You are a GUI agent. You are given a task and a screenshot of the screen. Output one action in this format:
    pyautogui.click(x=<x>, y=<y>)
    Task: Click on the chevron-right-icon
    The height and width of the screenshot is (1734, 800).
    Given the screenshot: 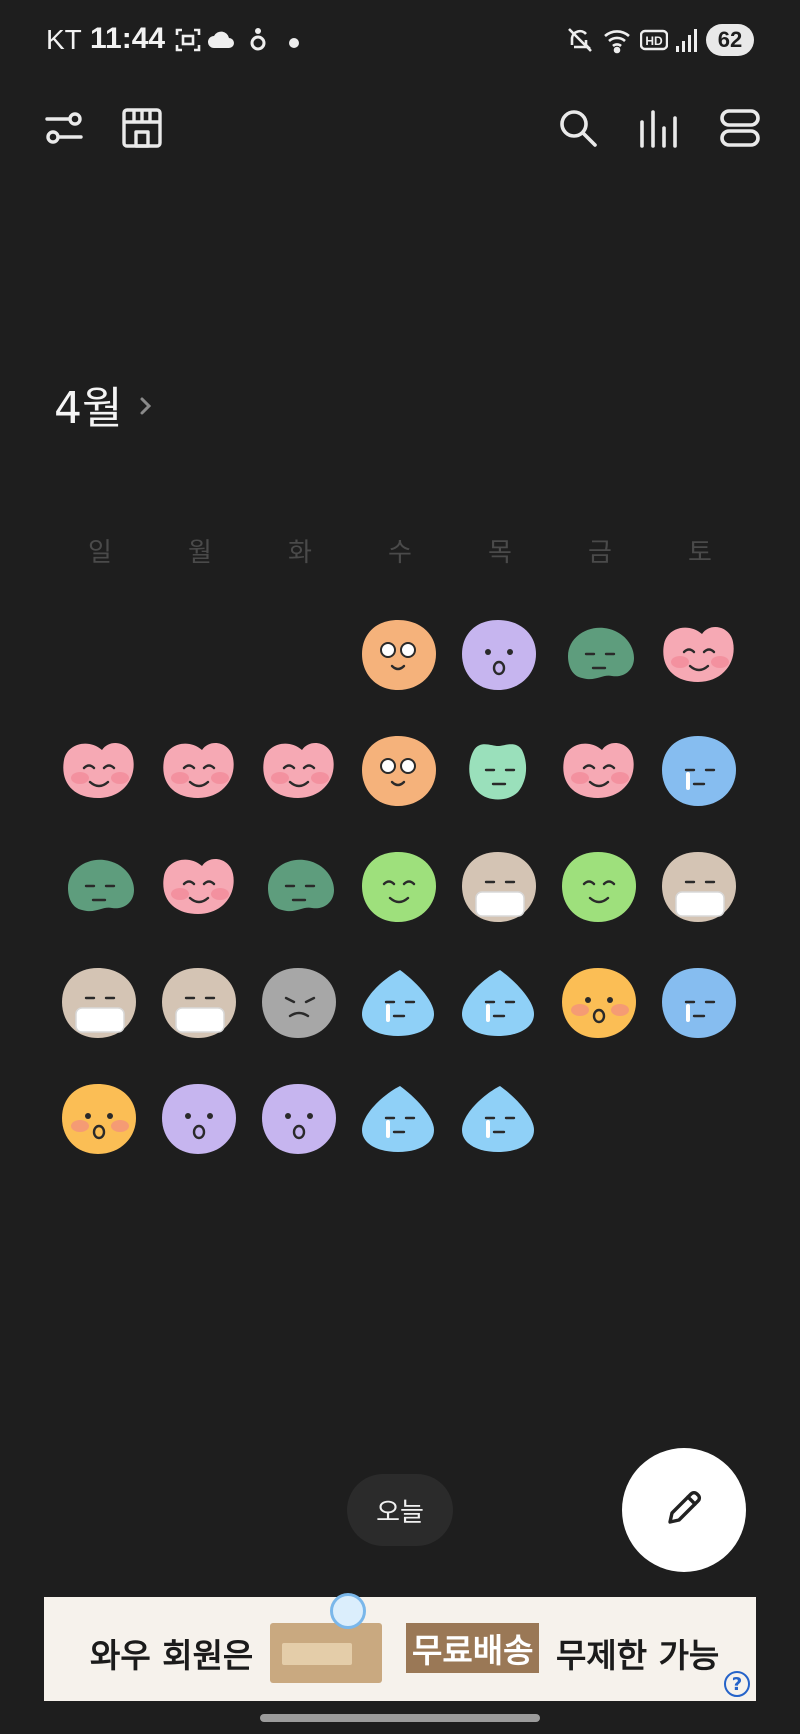 What is the action you would take?
    pyautogui.click(x=146, y=404)
    